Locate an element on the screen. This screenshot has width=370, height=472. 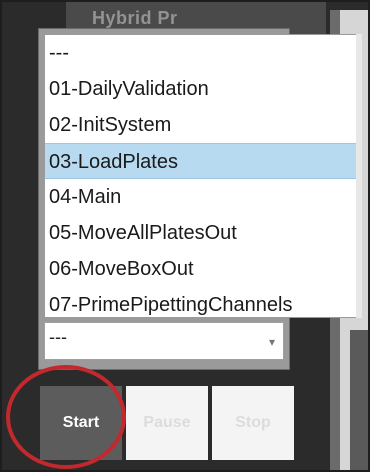
dropdown-option: 07-PrimePipettingChannels is located at coordinates (203, 302).